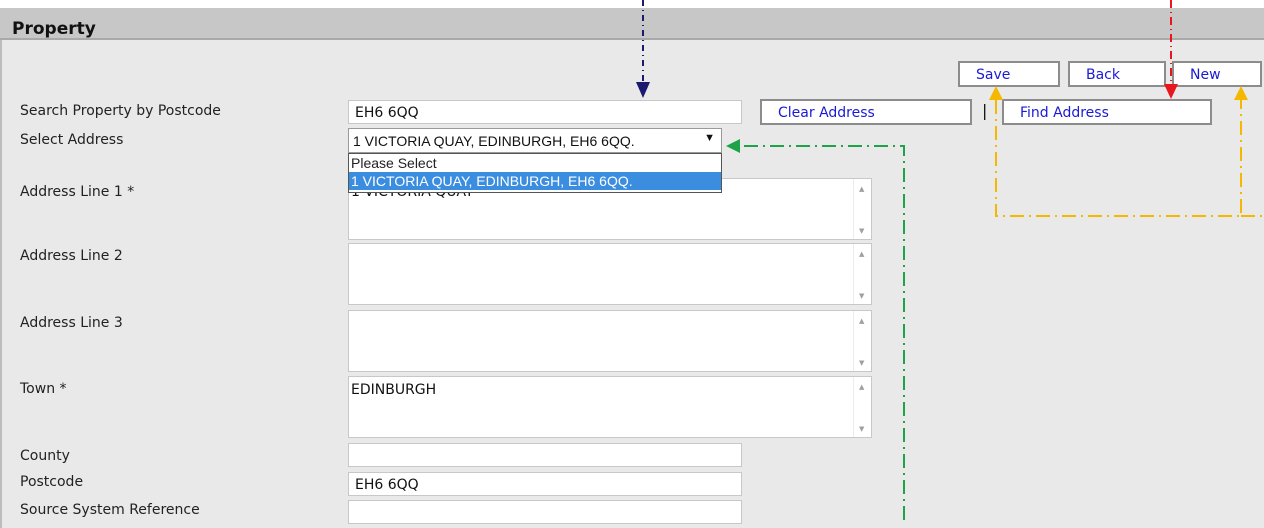 The height and width of the screenshot is (528, 1264). I want to click on green-arrow-line, so click(822, 332).